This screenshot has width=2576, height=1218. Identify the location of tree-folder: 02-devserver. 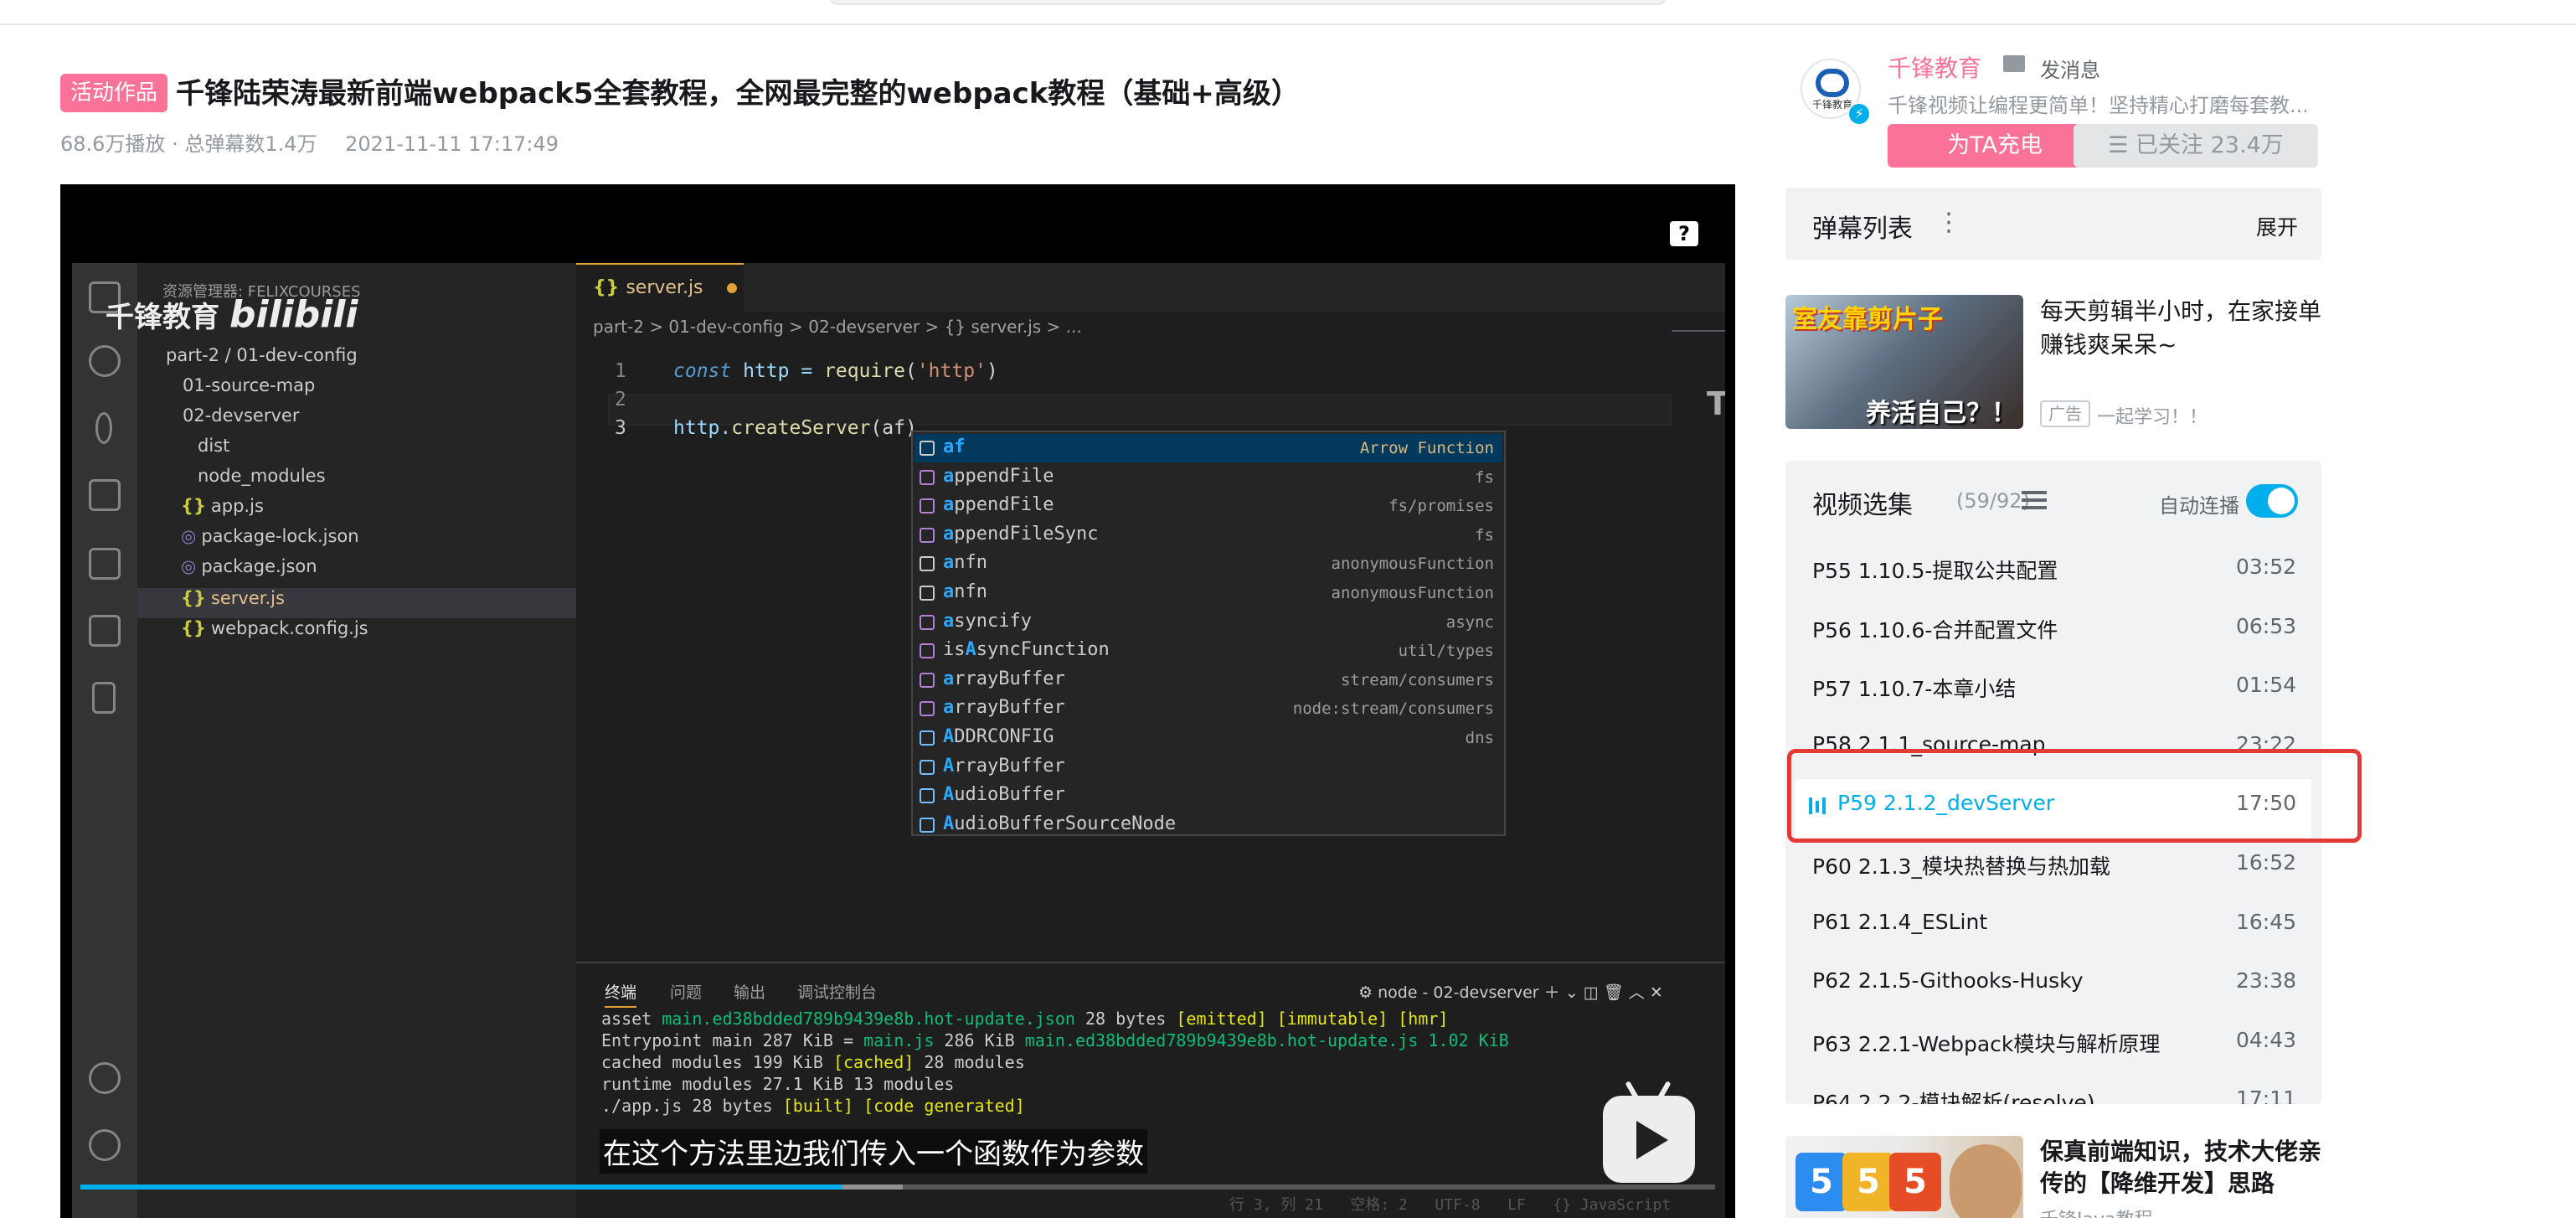
(241, 415).